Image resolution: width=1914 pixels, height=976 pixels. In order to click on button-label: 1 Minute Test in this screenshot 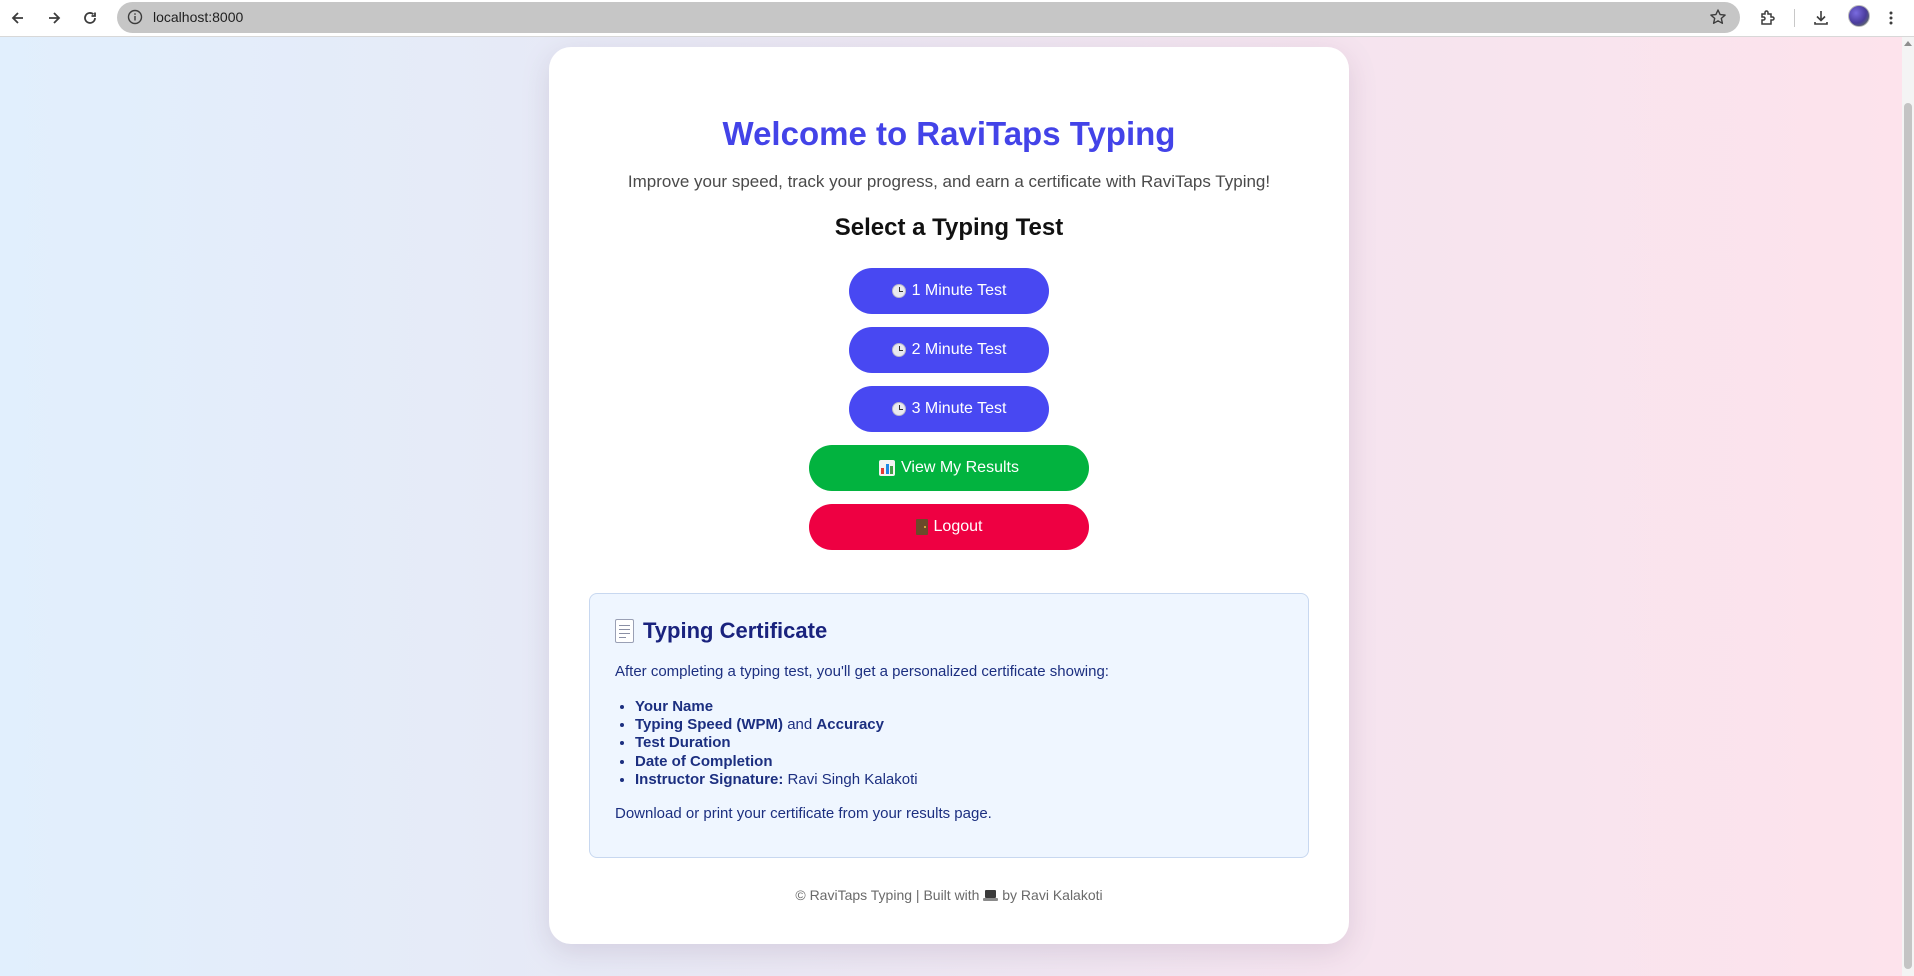, I will do `click(959, 290)`.